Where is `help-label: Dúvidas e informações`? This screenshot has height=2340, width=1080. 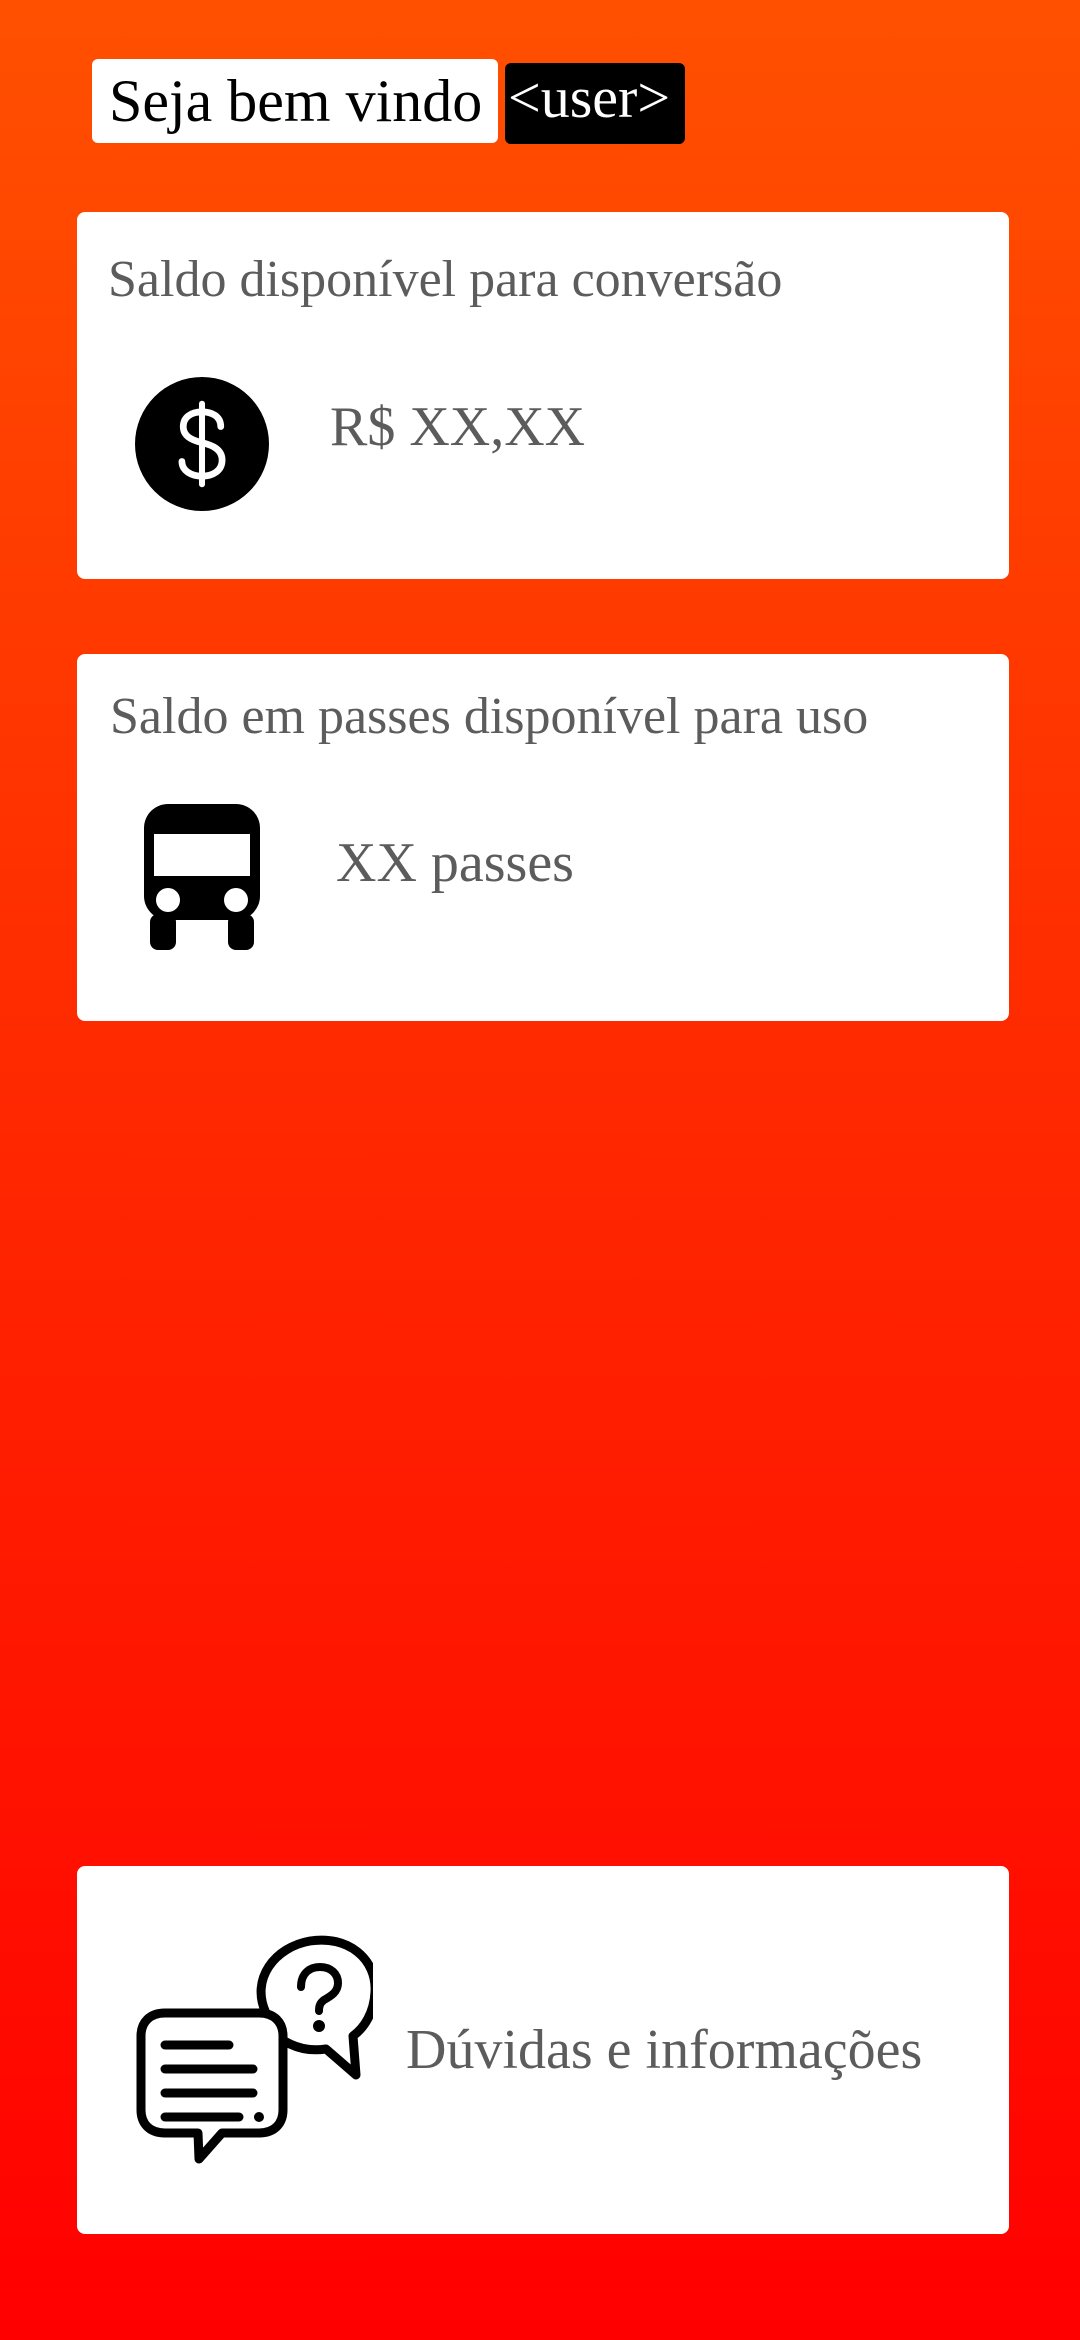 help-label: Dúvidas e informações is located at coordinates (664, 2050).